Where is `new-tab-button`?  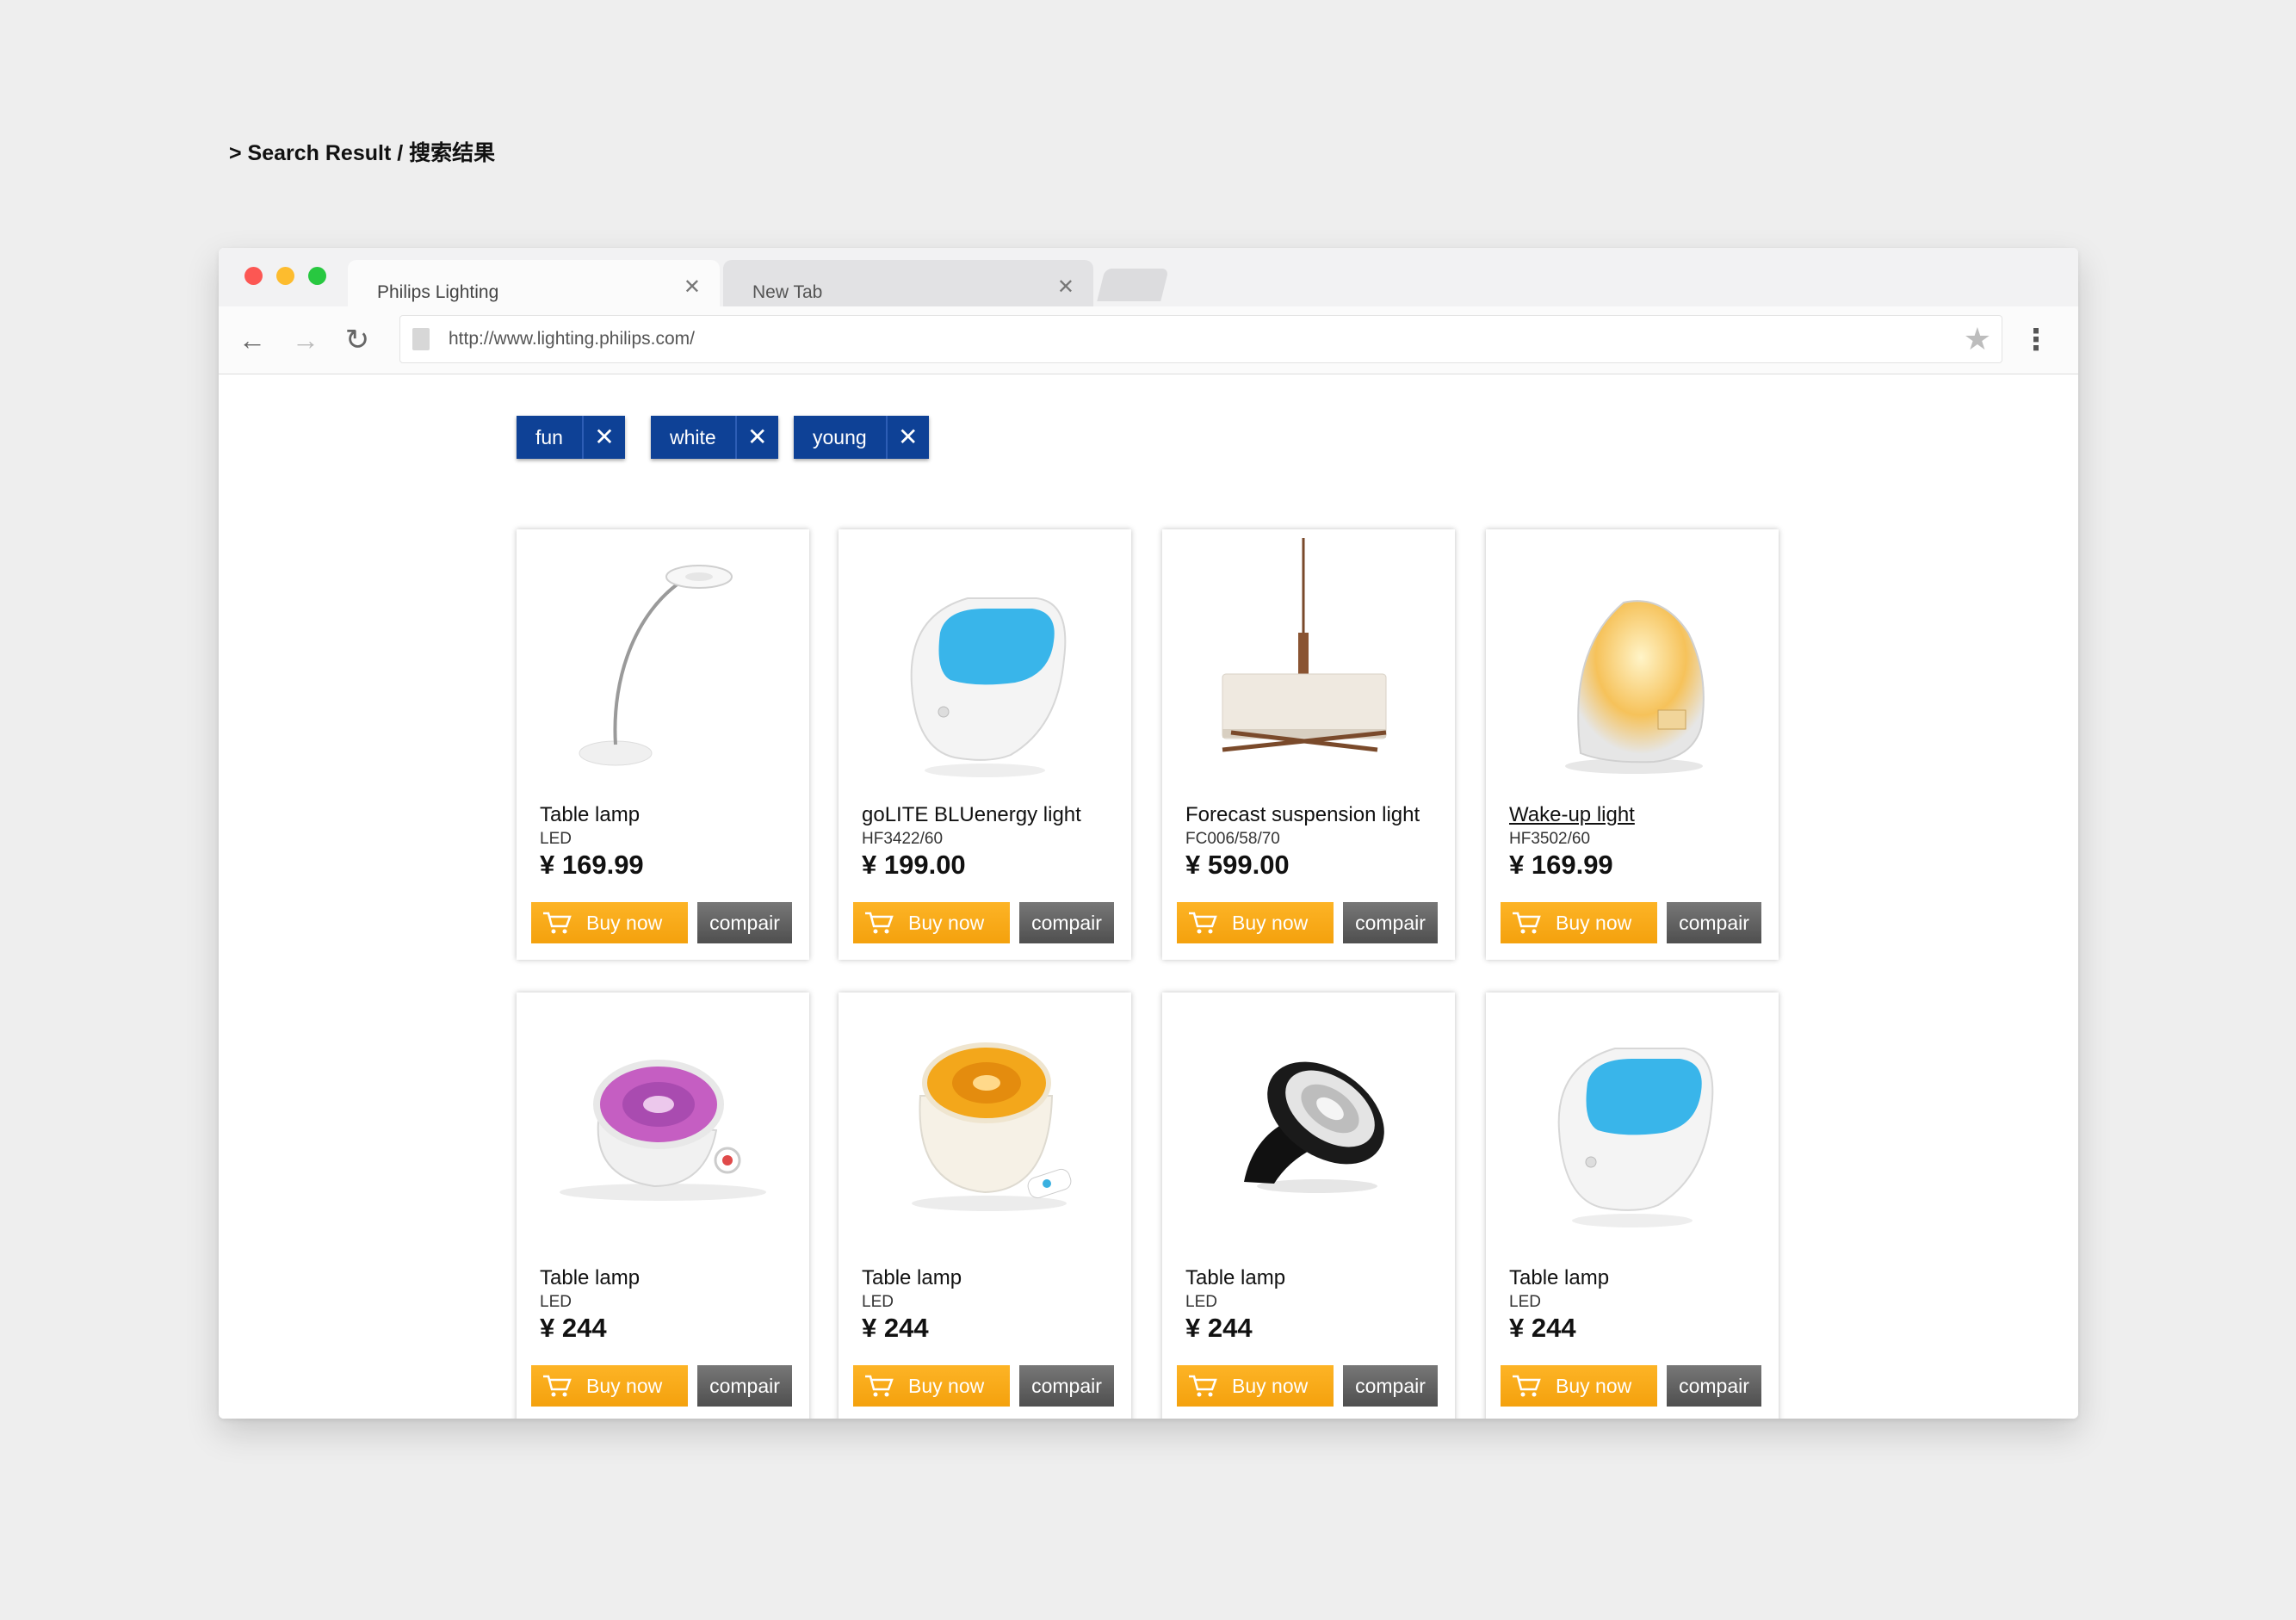 new-tab-button is located at coordinates (1133, 285).